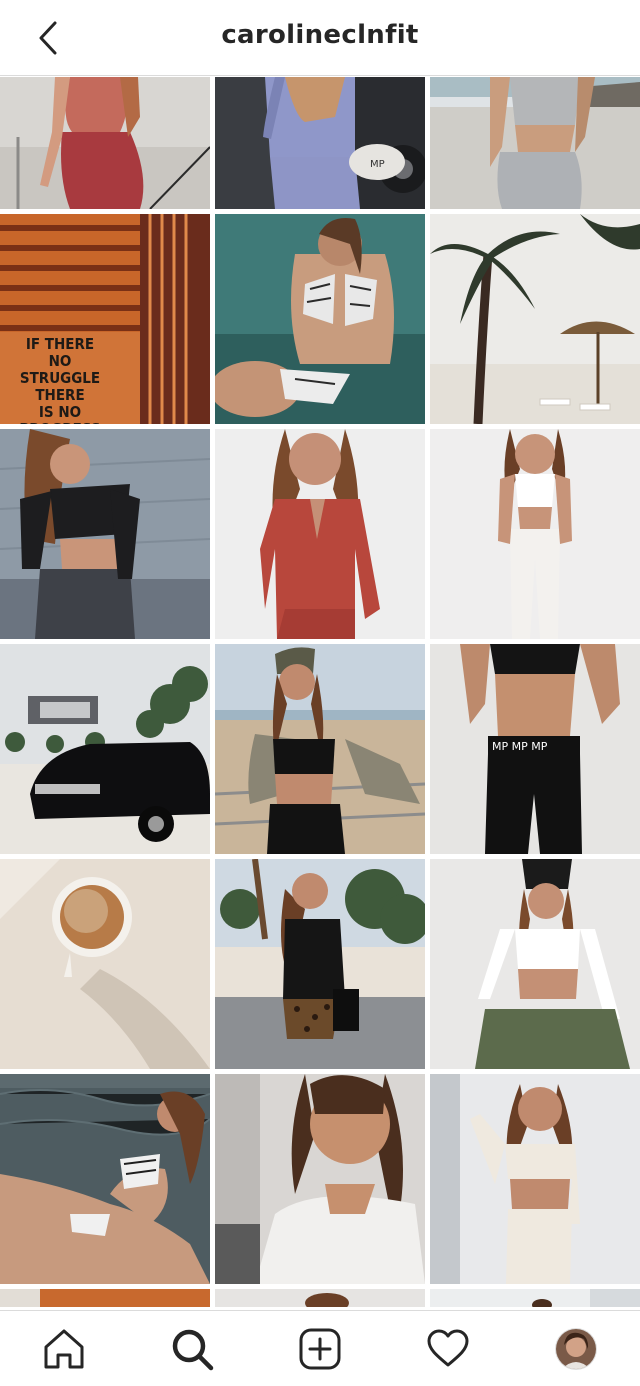 Image resolution: width=640 pixels, height=1386 pixels. I want to click on svg-text: MP MP MP, so click(520, 746).